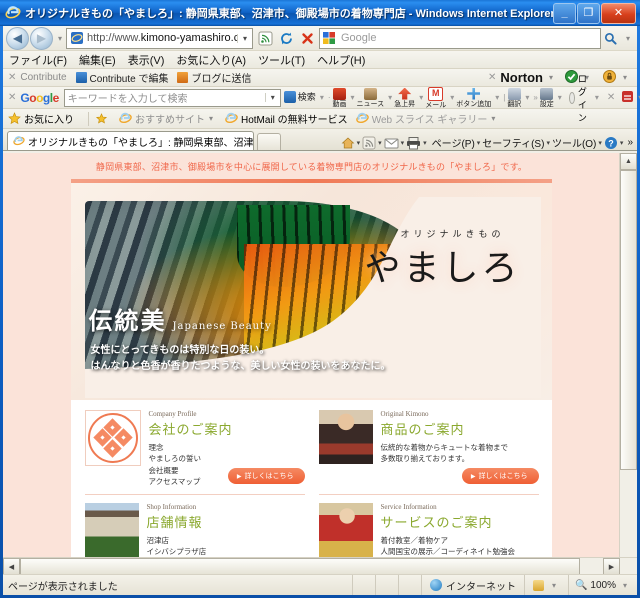 The width and height of the screenshot is (640, 598). What do you see at coordinates (427, 118) in the screenshot?
I see `webslice-gallery-link: Web スライス ギャラリー ▾` at bounding box center [427, 118].